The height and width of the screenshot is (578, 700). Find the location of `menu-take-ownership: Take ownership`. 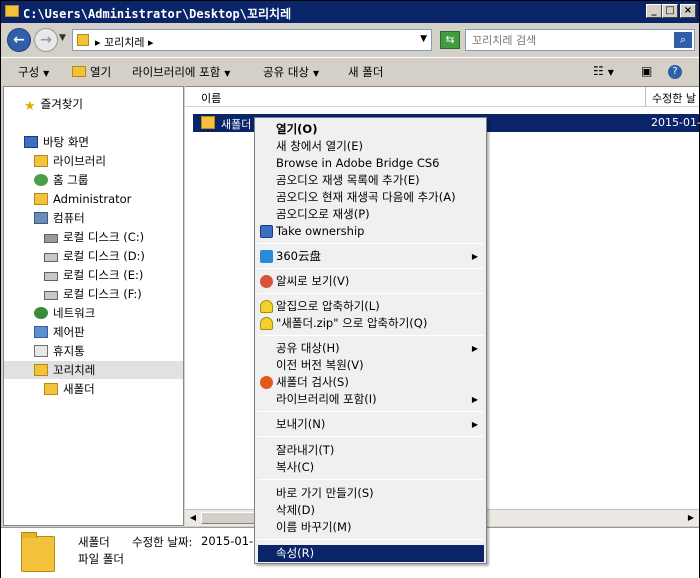

menu-take-ownership: Take ownership is located at coordinates (371, 231).